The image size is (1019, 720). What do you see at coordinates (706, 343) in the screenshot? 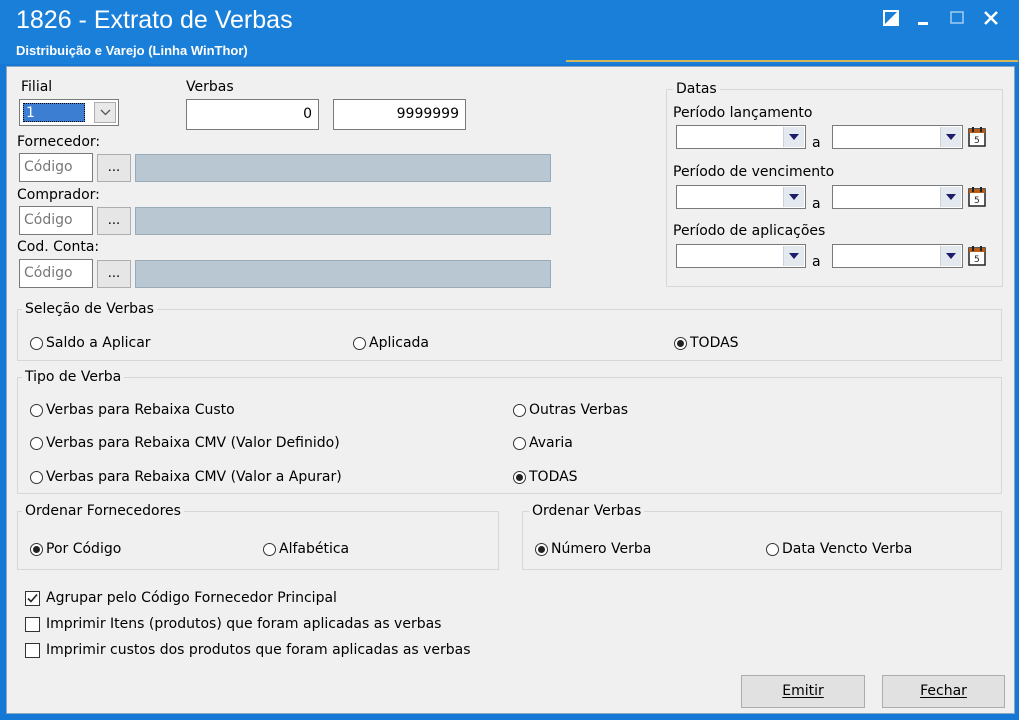
I see `radio-todas-selecao: TODAS` at bounding box center [706, 343].